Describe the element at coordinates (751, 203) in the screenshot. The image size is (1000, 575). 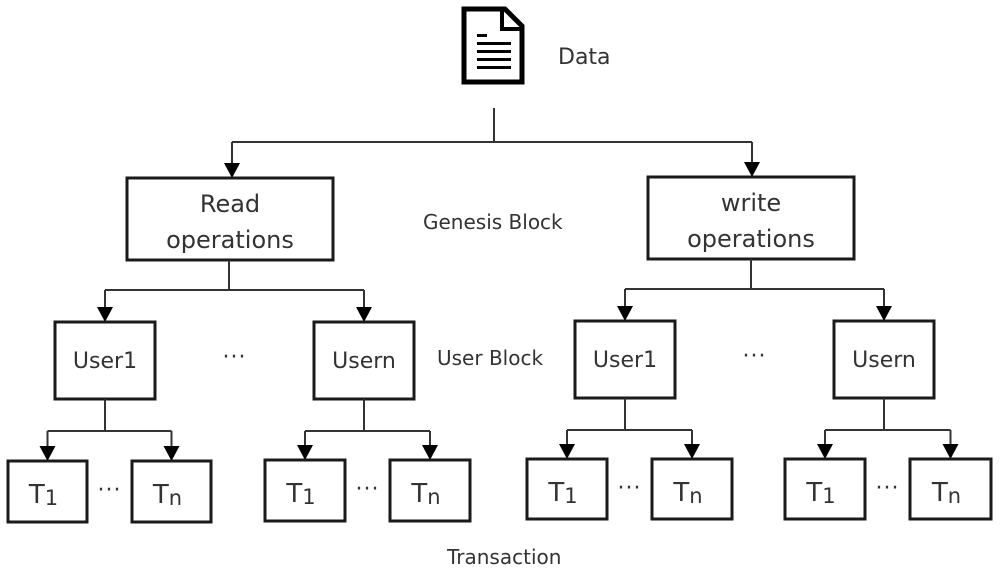
I see `write-operations-box-line1: write` at that location.